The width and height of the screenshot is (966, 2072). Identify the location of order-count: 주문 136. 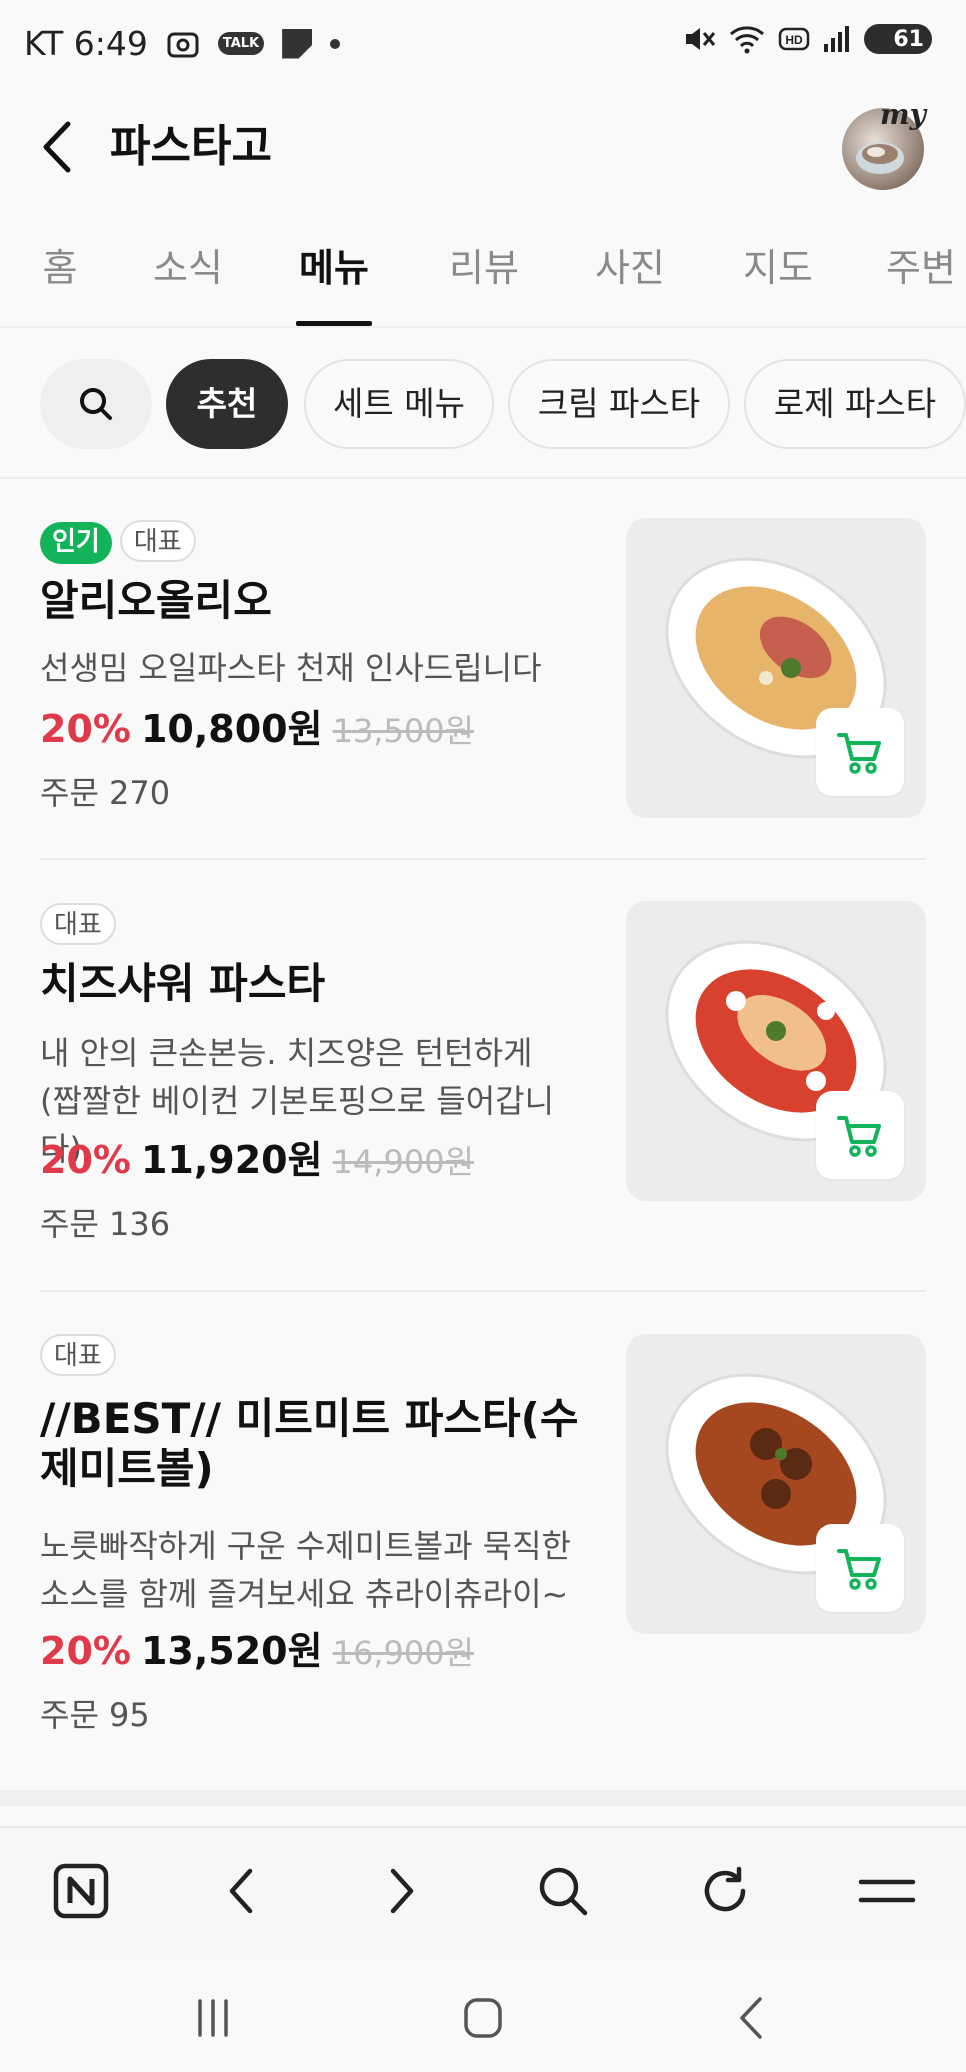
(105, 1224).